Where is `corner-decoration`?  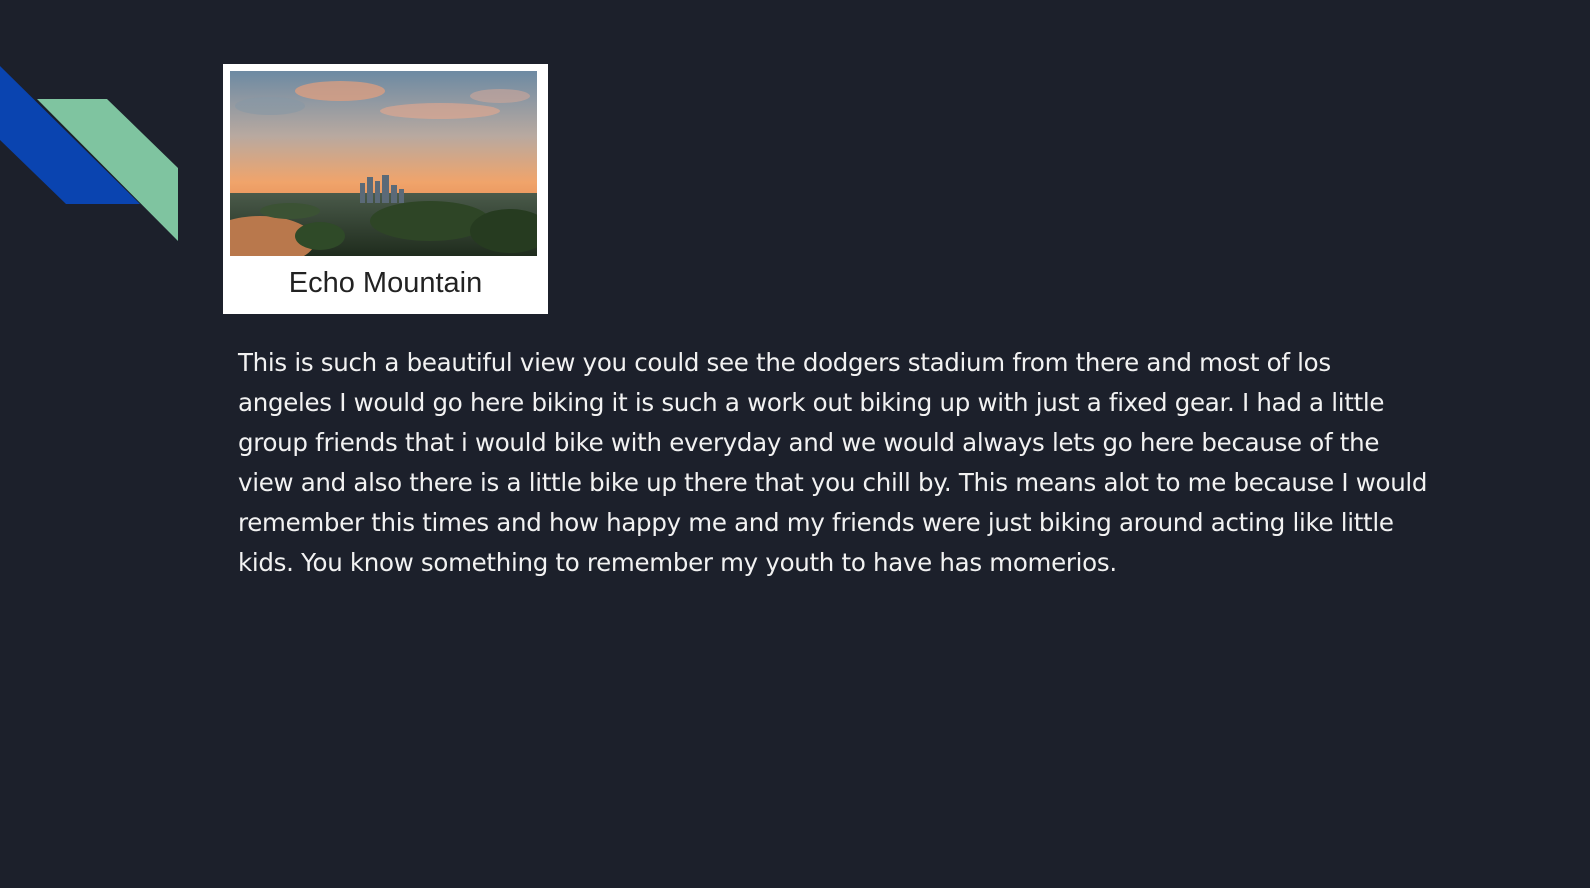
corner-decoration is located at coordinates (89, 153).